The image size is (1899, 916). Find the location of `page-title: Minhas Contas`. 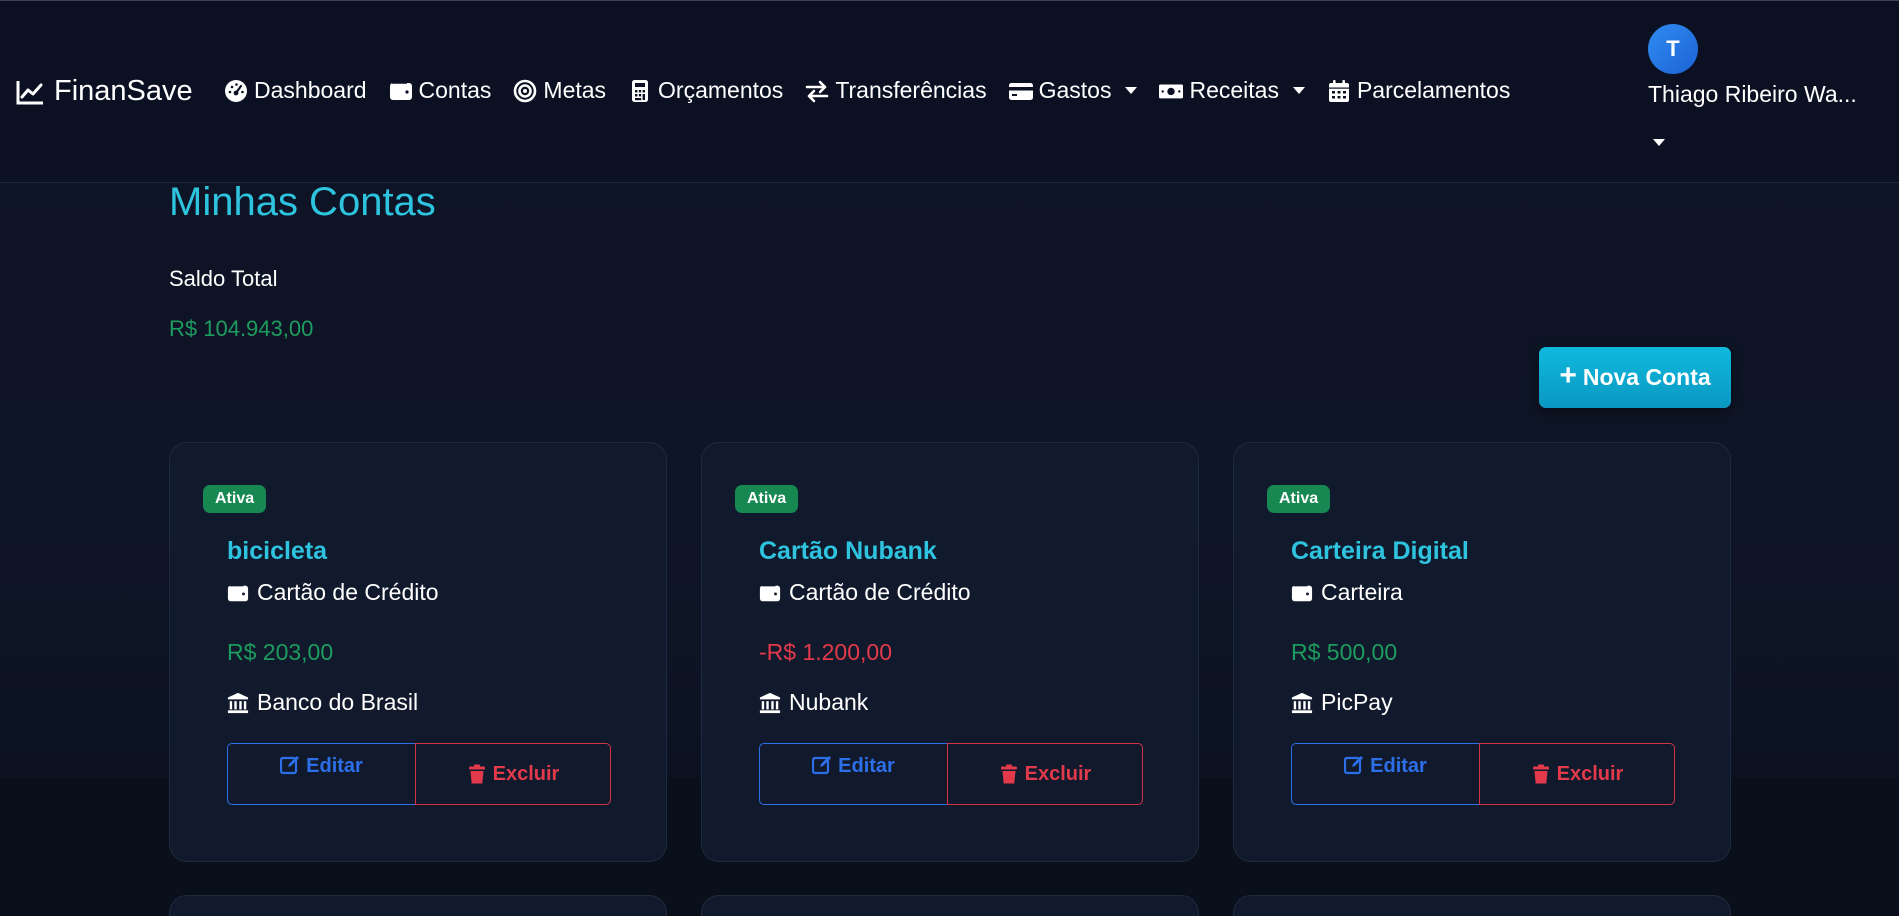

page-title: Minhas Contas is located at coordinates (302, 202).